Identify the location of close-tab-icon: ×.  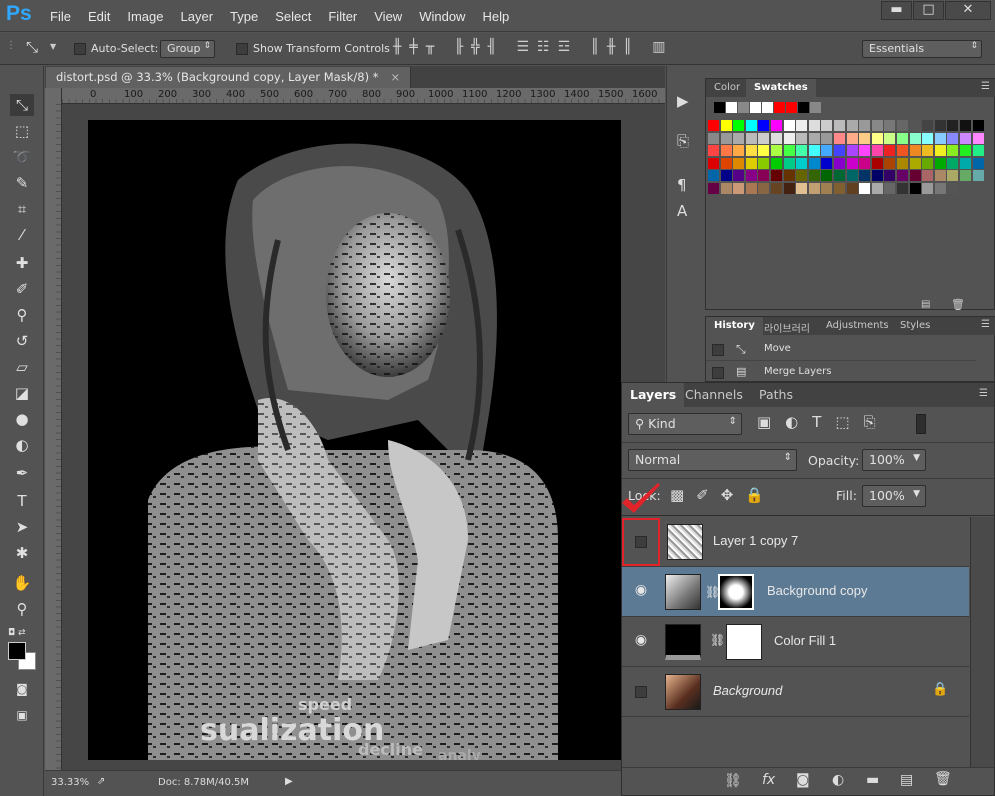
(395, 77).